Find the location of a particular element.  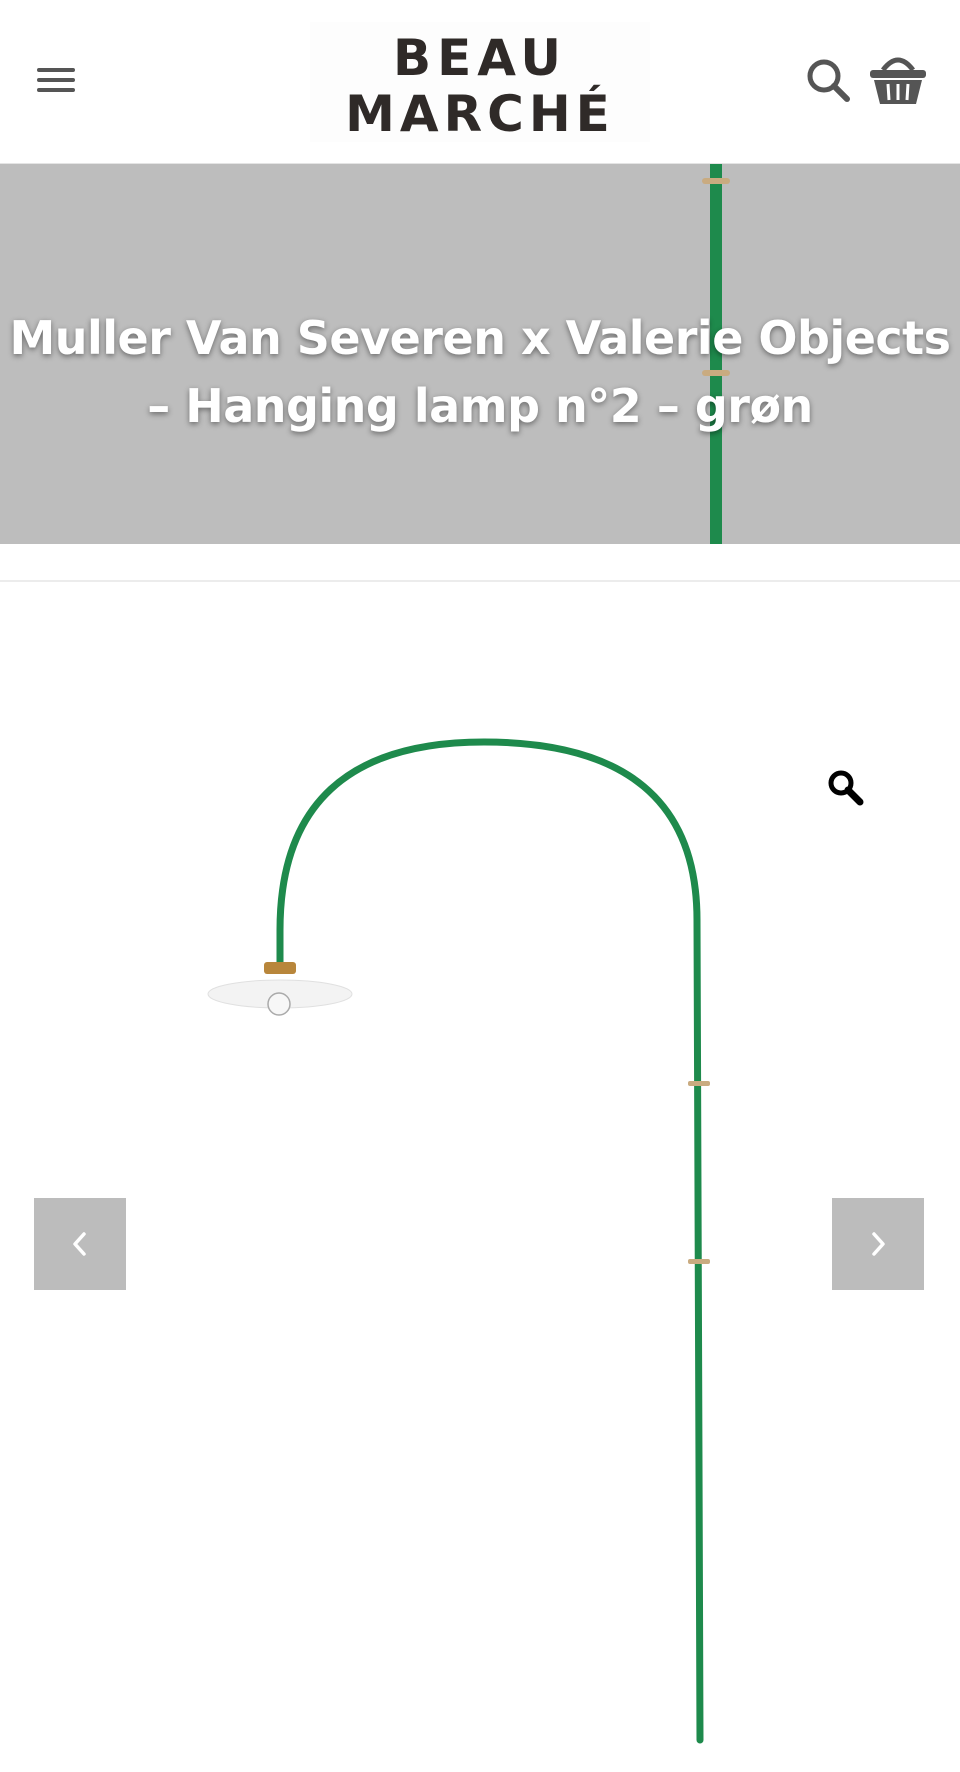

gallery-next-button is located at coordinates (878, 1244).